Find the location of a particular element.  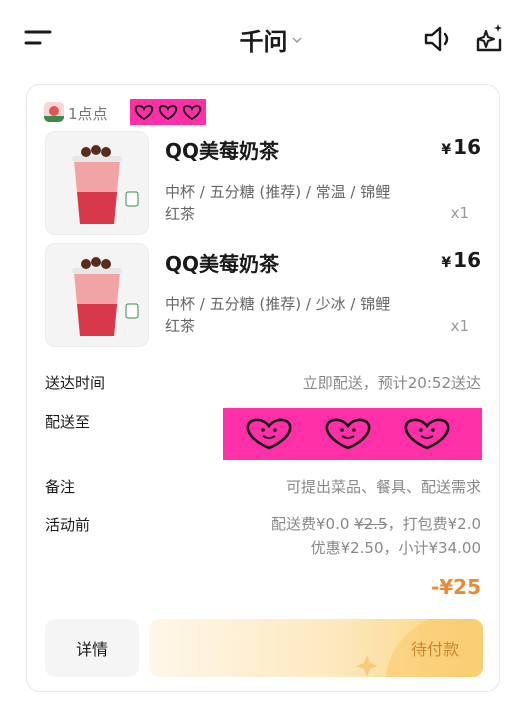

pay-button-label: 待付款 is located at coordinates (434, 649).